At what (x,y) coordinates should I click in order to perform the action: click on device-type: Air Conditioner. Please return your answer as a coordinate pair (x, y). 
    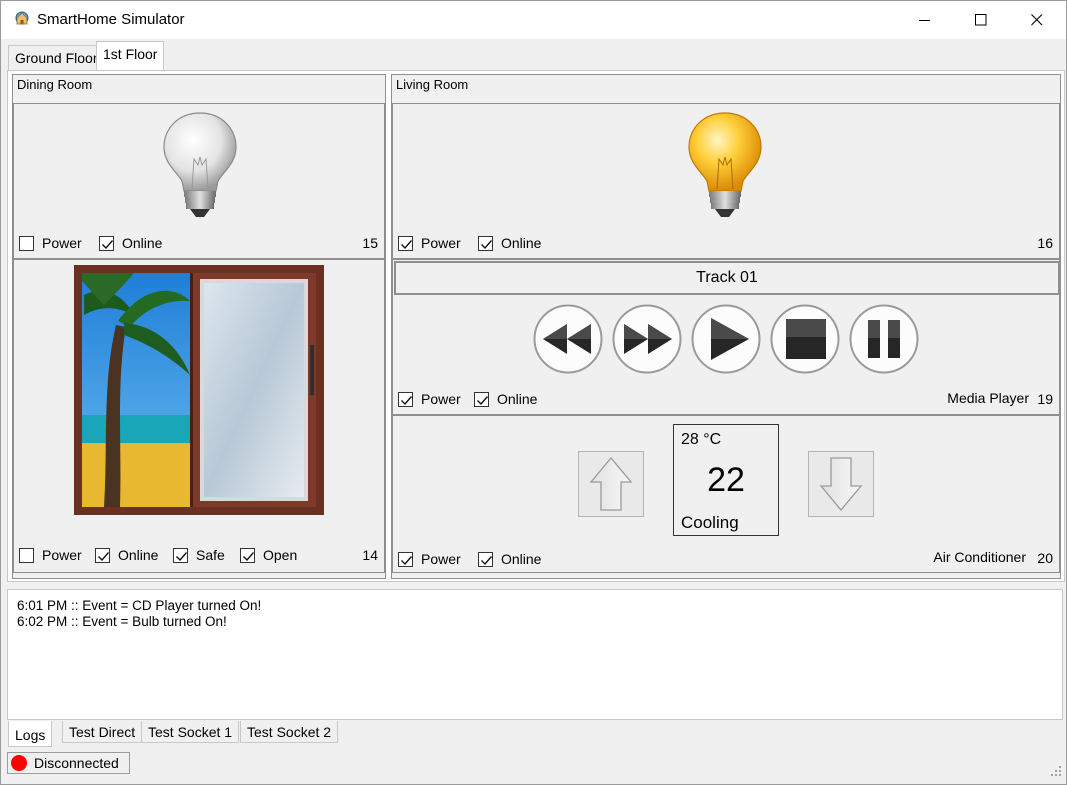
    Looking at the image, I should click on (979, 557).